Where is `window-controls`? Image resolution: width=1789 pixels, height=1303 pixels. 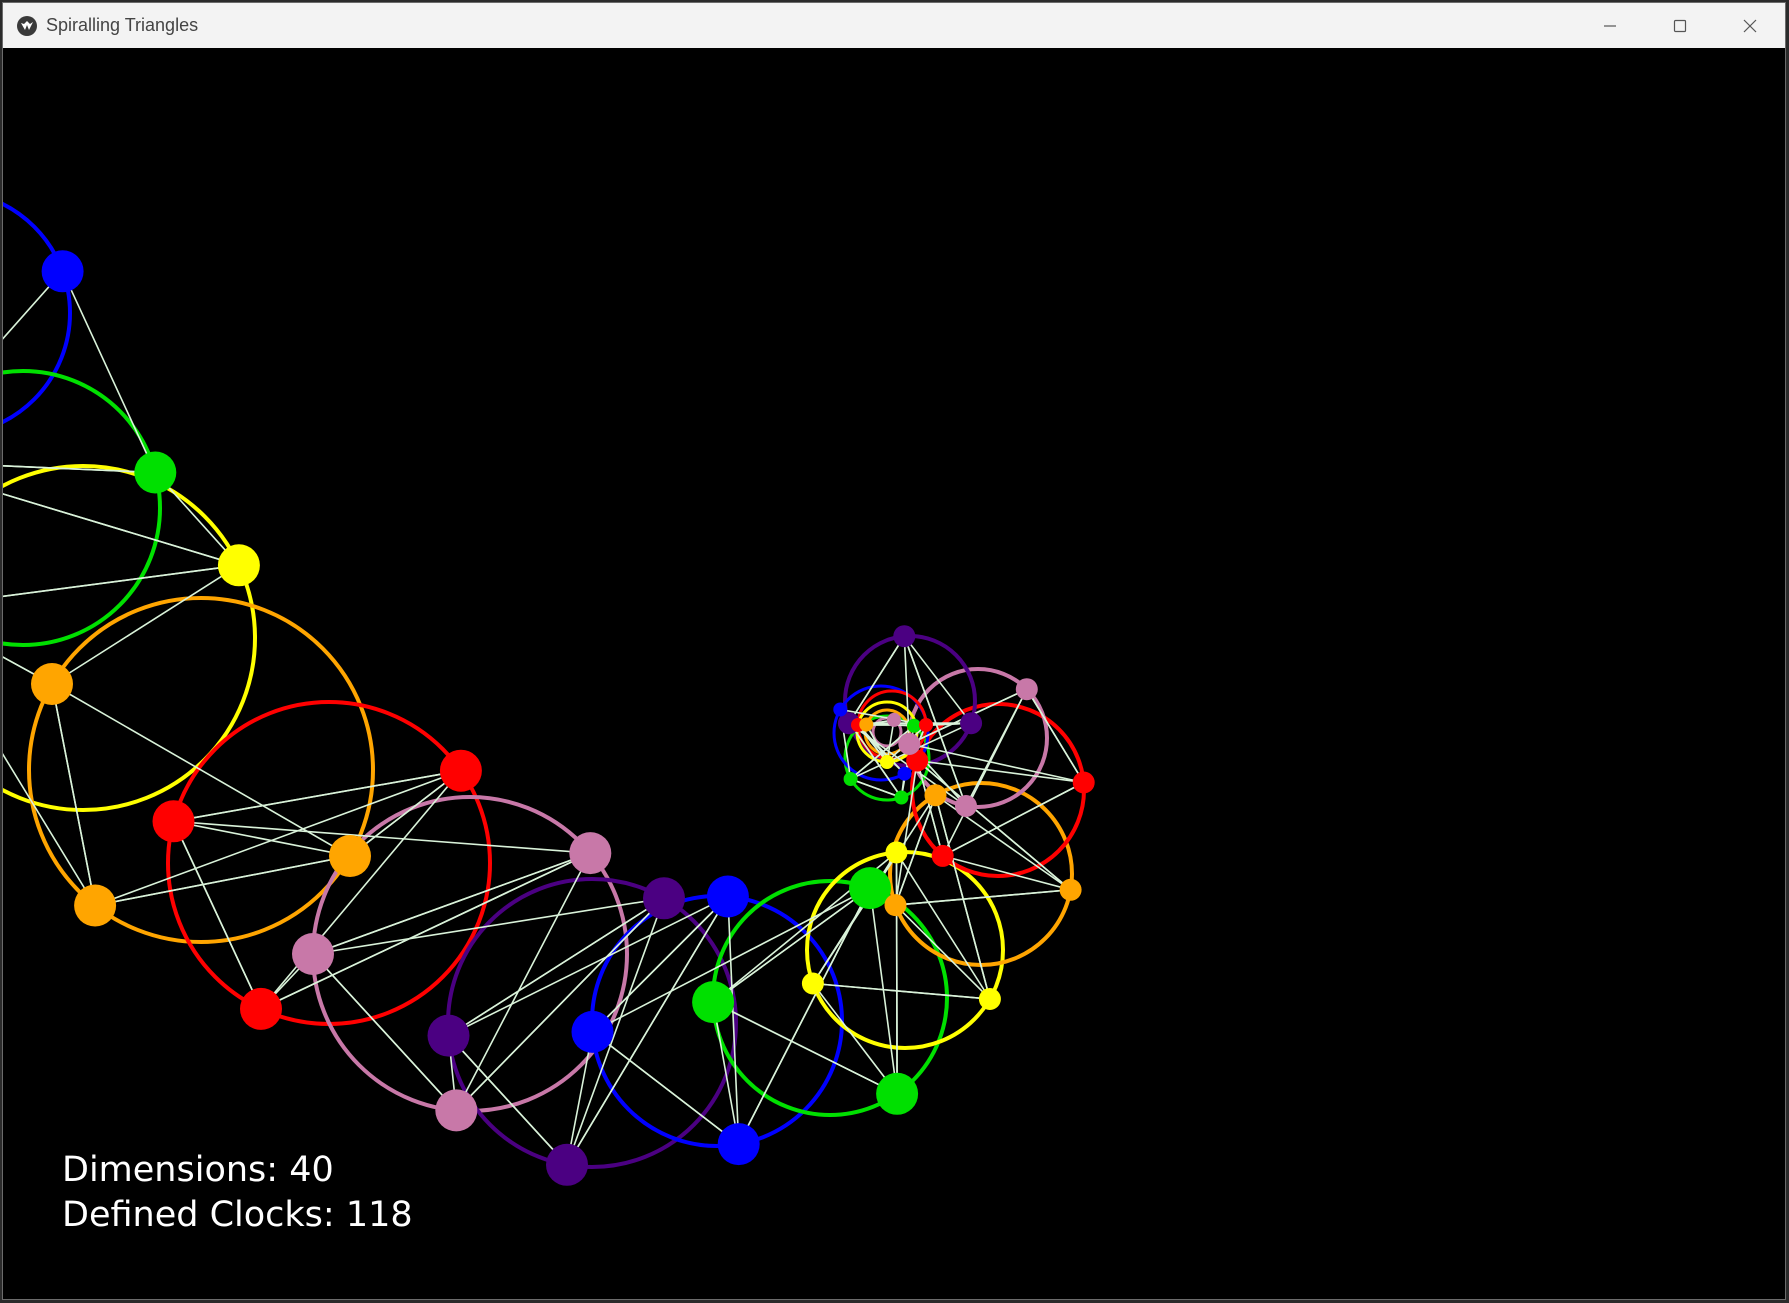
window-controls is located at coordinates (1680, 25).